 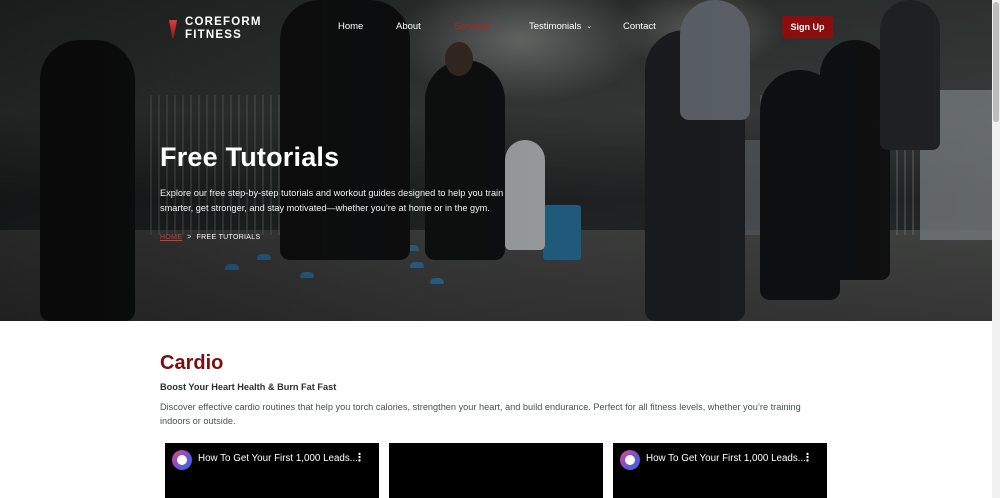 I want to click on page-title: Free Tutorials, so click(x=250, y=157).